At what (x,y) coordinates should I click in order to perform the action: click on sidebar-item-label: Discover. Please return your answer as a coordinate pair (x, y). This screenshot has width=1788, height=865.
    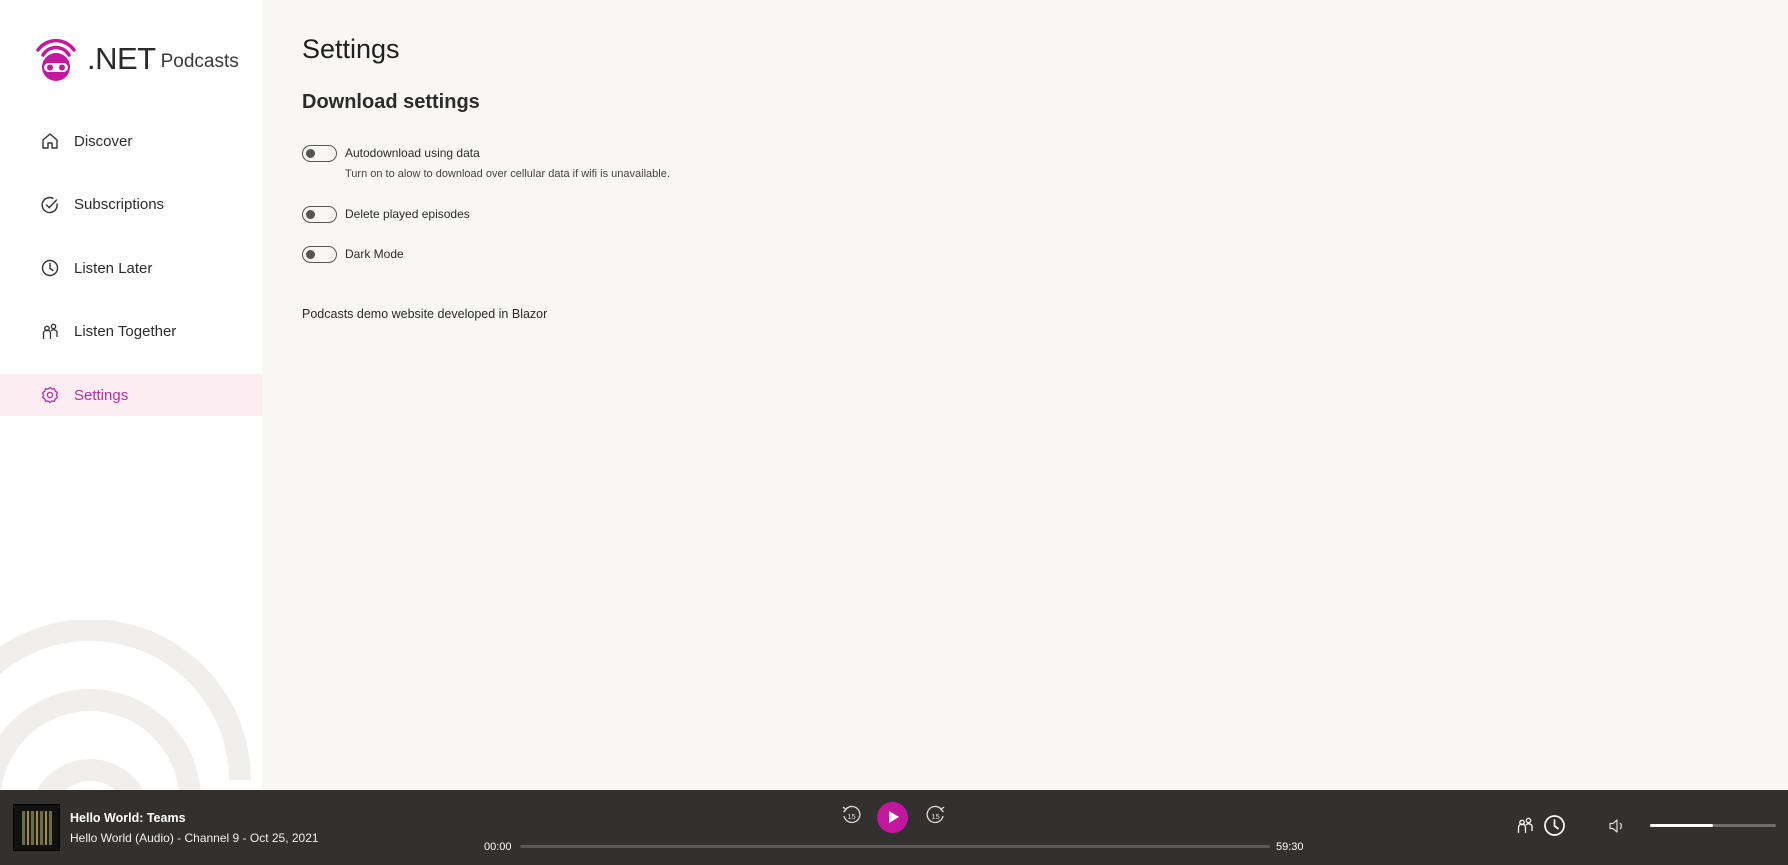
    Looking at the image, I should click on (103, 141).